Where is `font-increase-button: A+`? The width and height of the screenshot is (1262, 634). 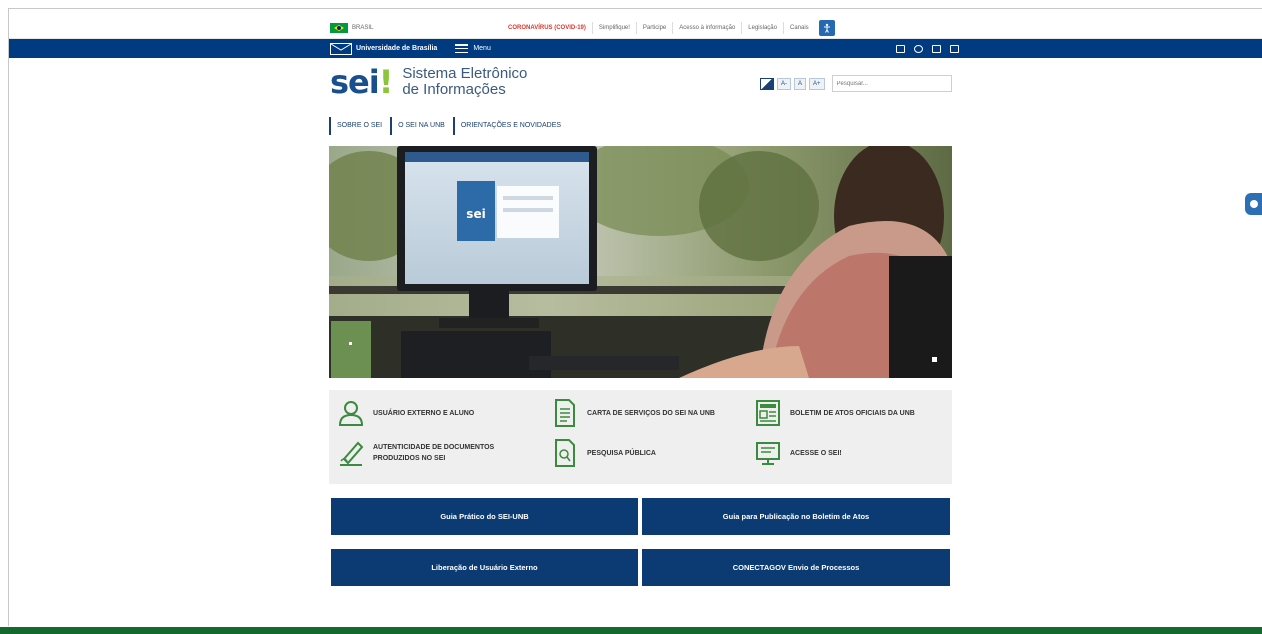
font-increase-button: A+ is located at coordinates (817, 83).